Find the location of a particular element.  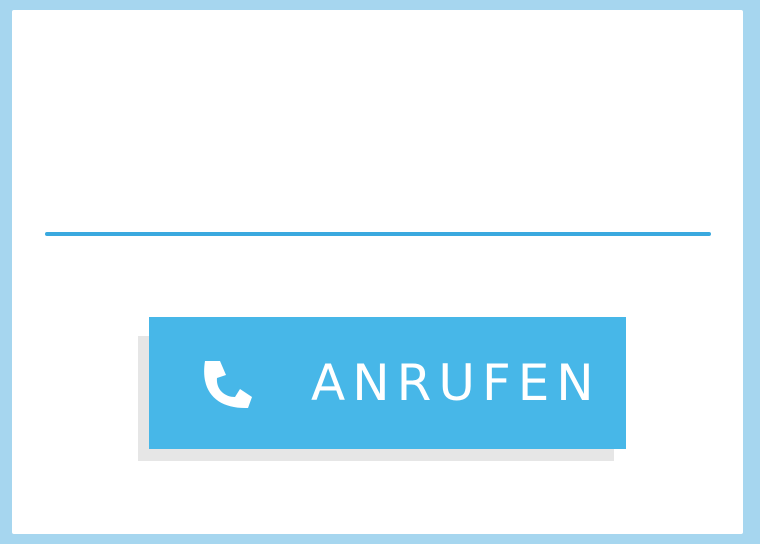

phone-icon is located at coordinates (228, 385).